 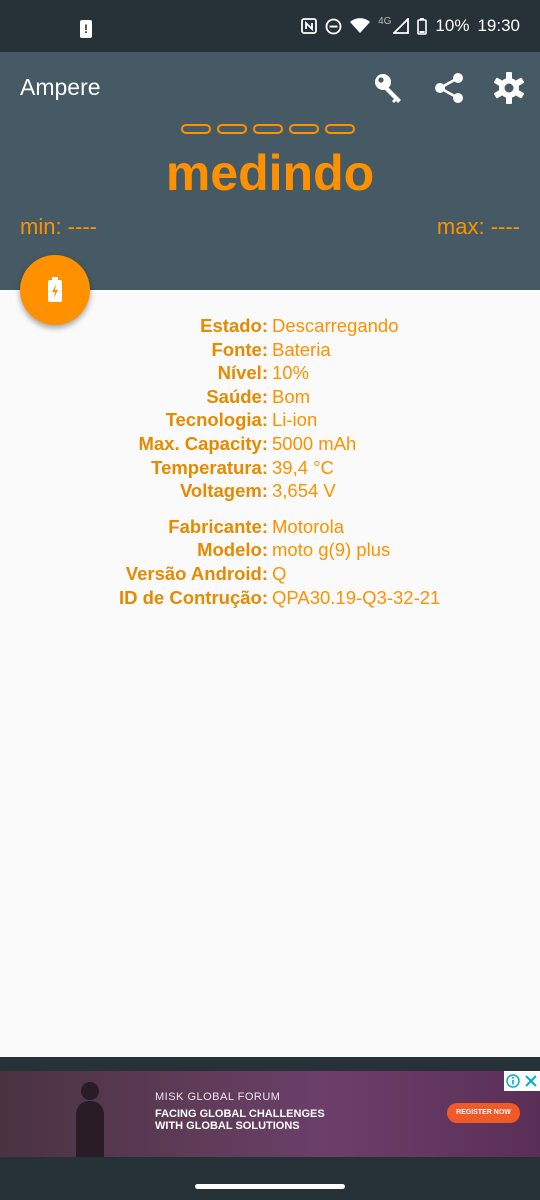 What do you see at coordinates (86, 29) in the screenshot?
I see `alert-notification-icon: !` at bounding box center [86, 29].